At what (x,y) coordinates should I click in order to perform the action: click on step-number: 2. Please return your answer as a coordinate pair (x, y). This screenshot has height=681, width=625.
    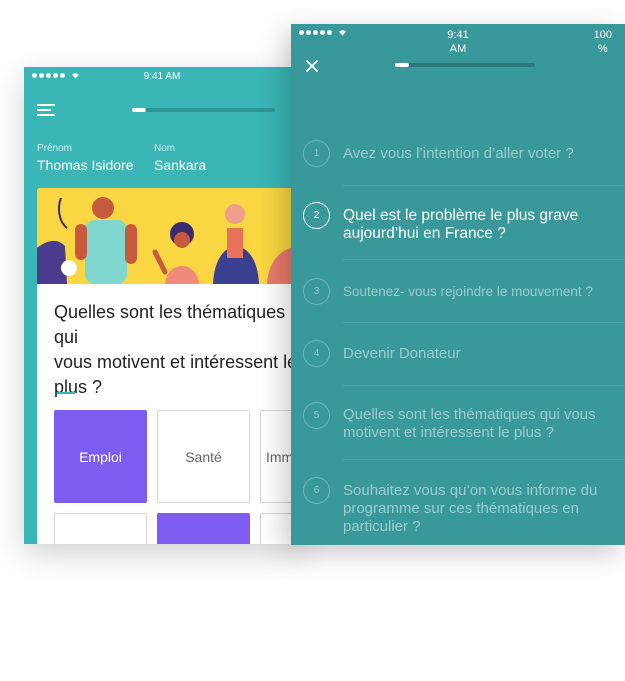
    Looking at the image, I should click on (316, 215).